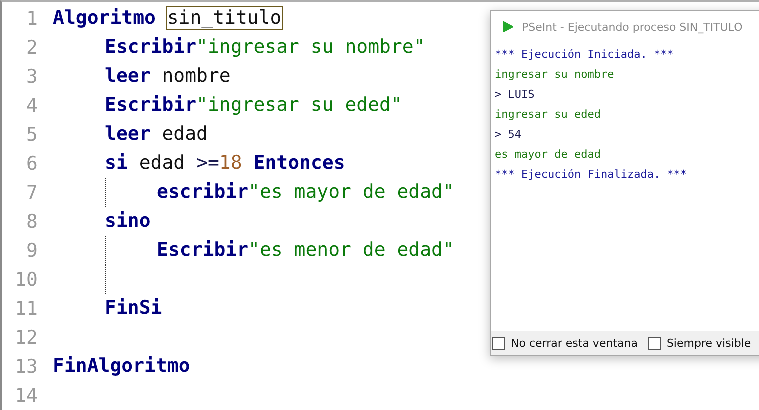 The width and height of the screenshot is (759, 410). Describe the element at coordinates (555, 75) in the screenshot. I see `console-line: ingresar su nombre` at that location.